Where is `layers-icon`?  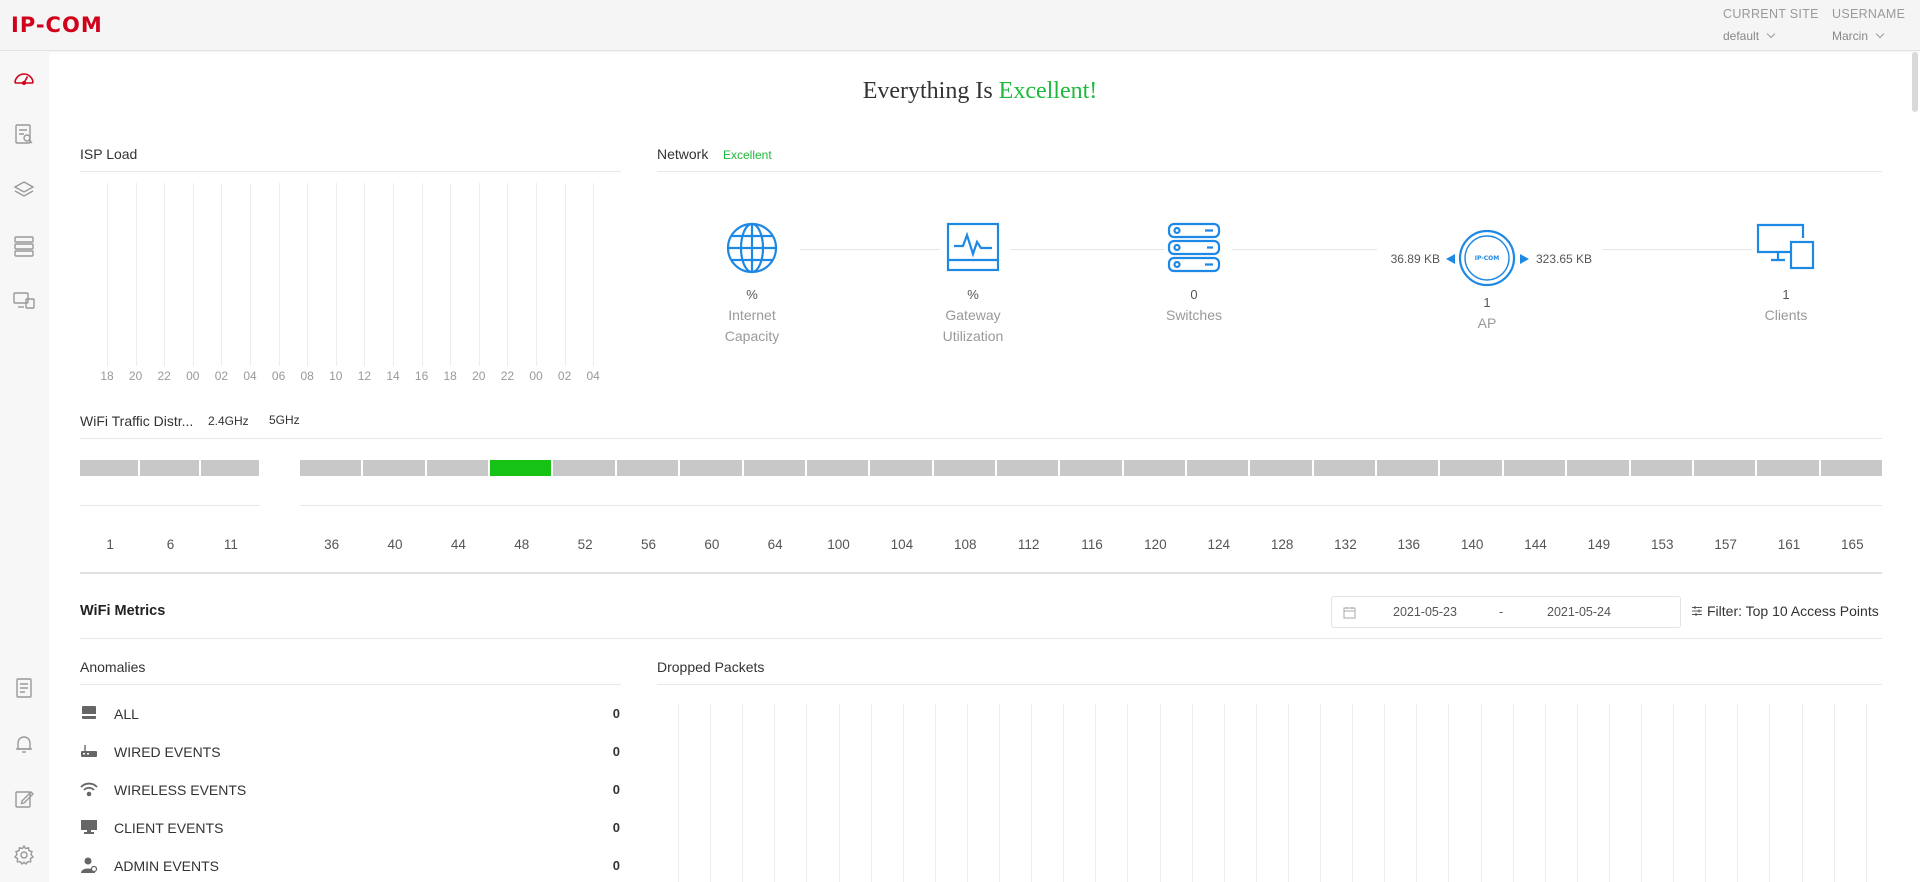
layers-icon is located at coordinates (24, 190).